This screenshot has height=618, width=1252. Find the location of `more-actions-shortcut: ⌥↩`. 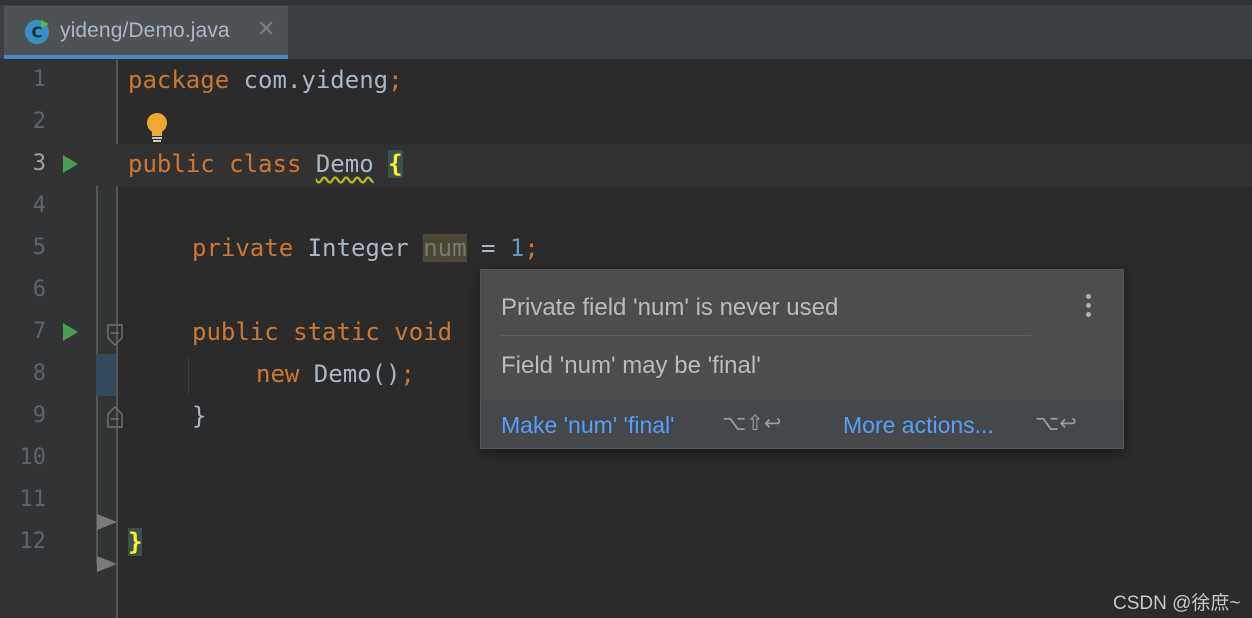

more-actions-shortcut: ⌥↩ is located at coordinates (1056, 423).